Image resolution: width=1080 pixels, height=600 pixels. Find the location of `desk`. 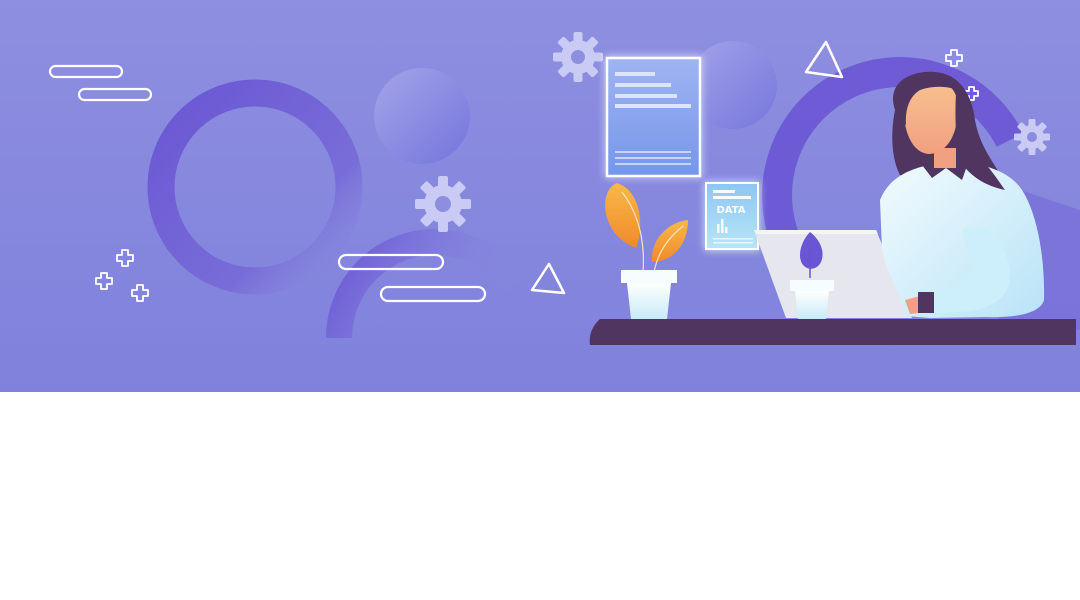

desk is located at coordinates (832, 332).